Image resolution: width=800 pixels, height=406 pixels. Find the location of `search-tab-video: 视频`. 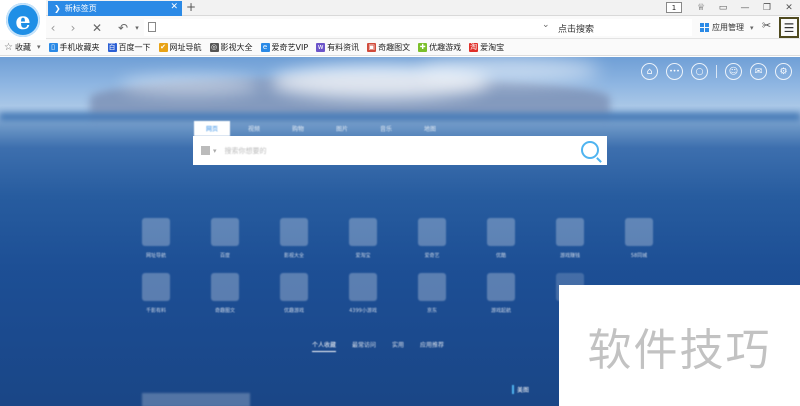

search-tab-video: 视频 is located at coordinates (254, 128).